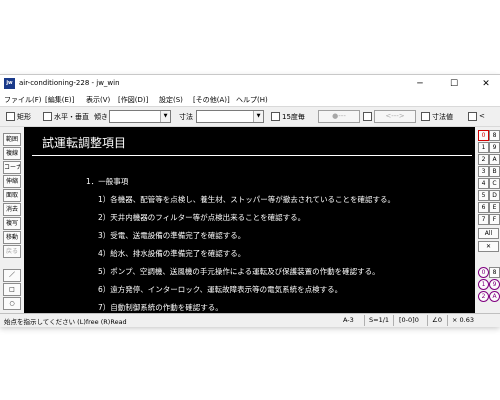 The width and height of the screenshot is (500, 400). What do you see at coordinates (84, 143) in the screenshot?
I see `document-title: 試運転調整項目` at bounding box center [84, 143].